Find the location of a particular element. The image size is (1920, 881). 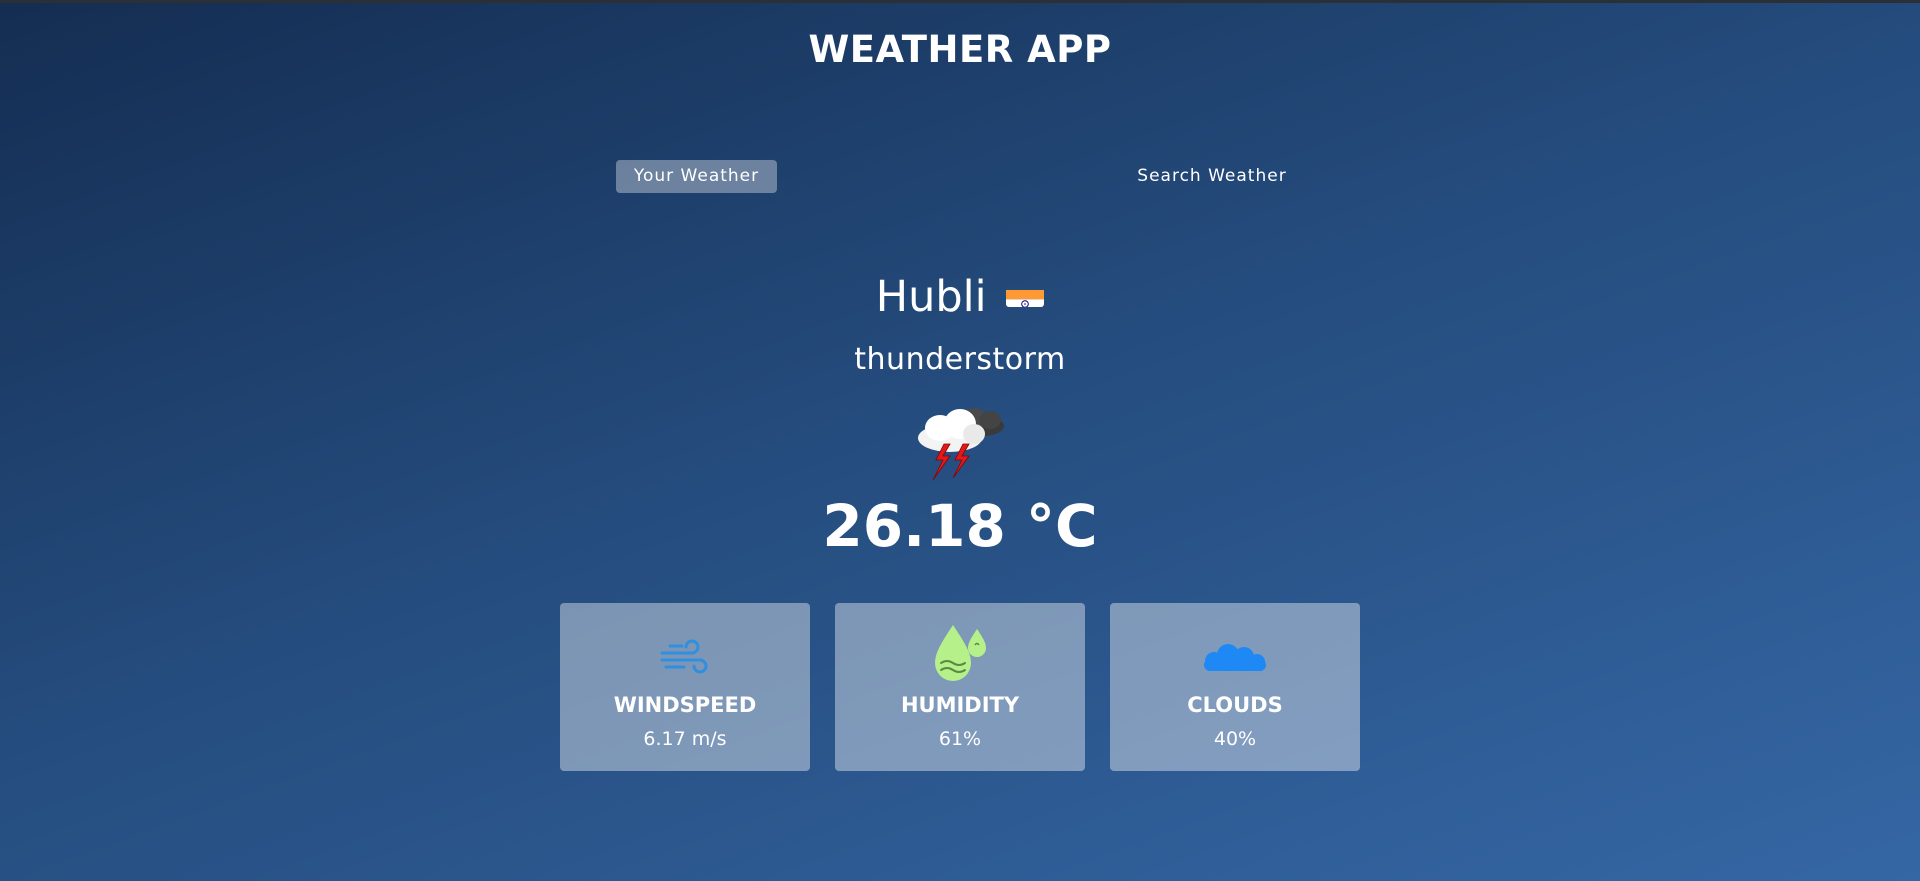

weather-description: thunderstorm is located at coordinates (960, 359).